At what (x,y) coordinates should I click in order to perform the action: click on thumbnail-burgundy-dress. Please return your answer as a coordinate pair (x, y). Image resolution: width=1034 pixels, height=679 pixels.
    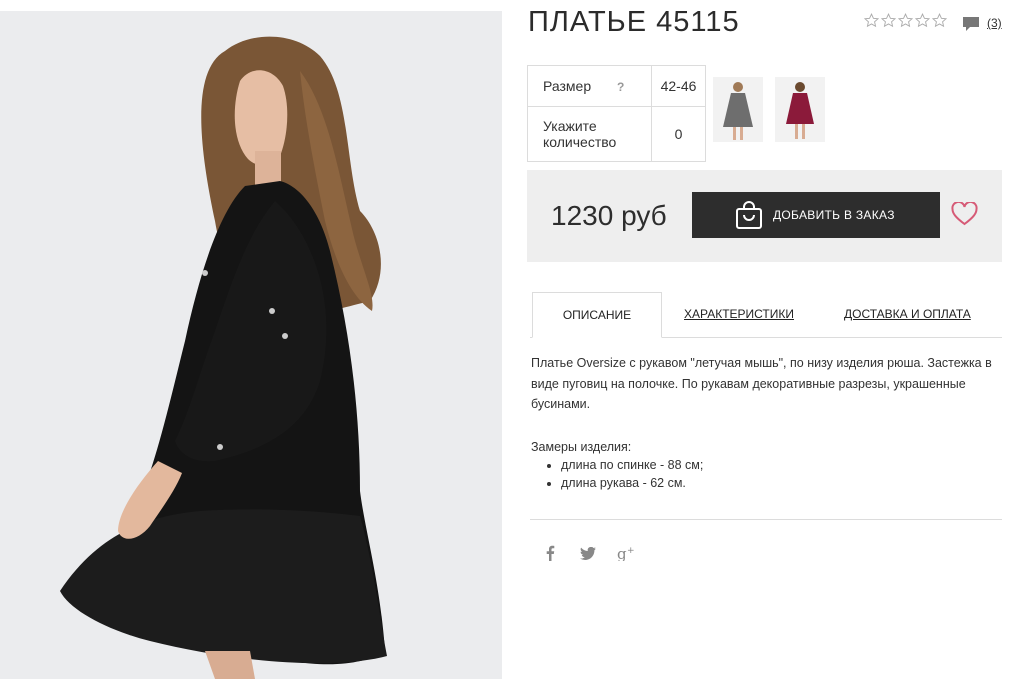
    Looking at the image, I should click on (800, 109).